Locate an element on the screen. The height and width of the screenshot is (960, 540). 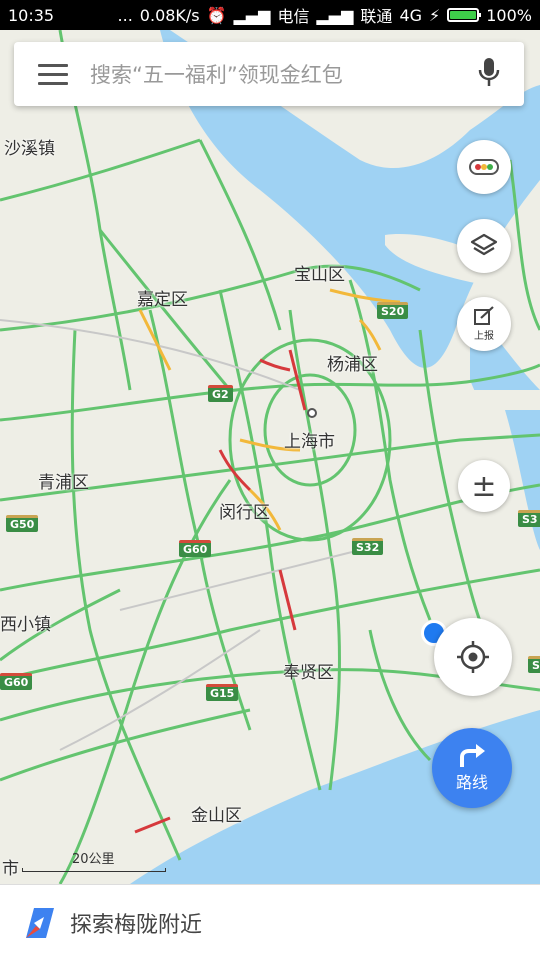
microphone-icon is located at coordinates (489, 74).